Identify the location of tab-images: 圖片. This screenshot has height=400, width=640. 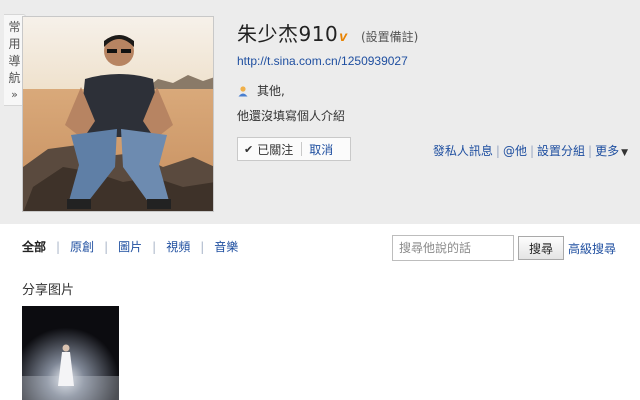
(130, 246).